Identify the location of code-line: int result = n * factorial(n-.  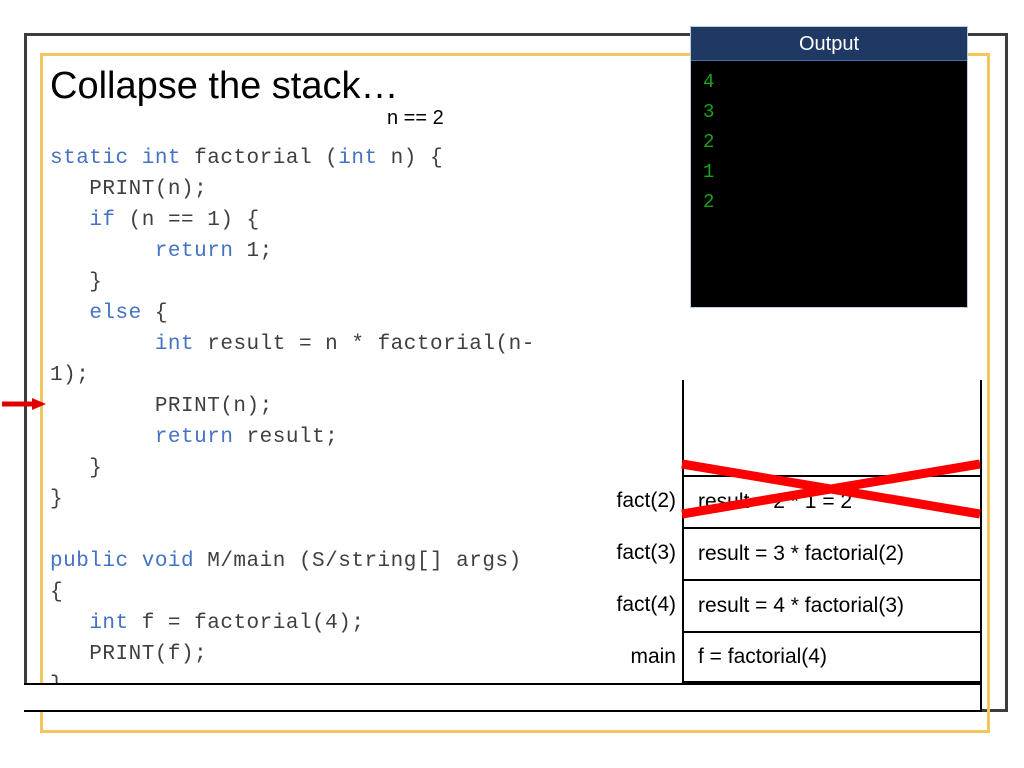
(360, 344).